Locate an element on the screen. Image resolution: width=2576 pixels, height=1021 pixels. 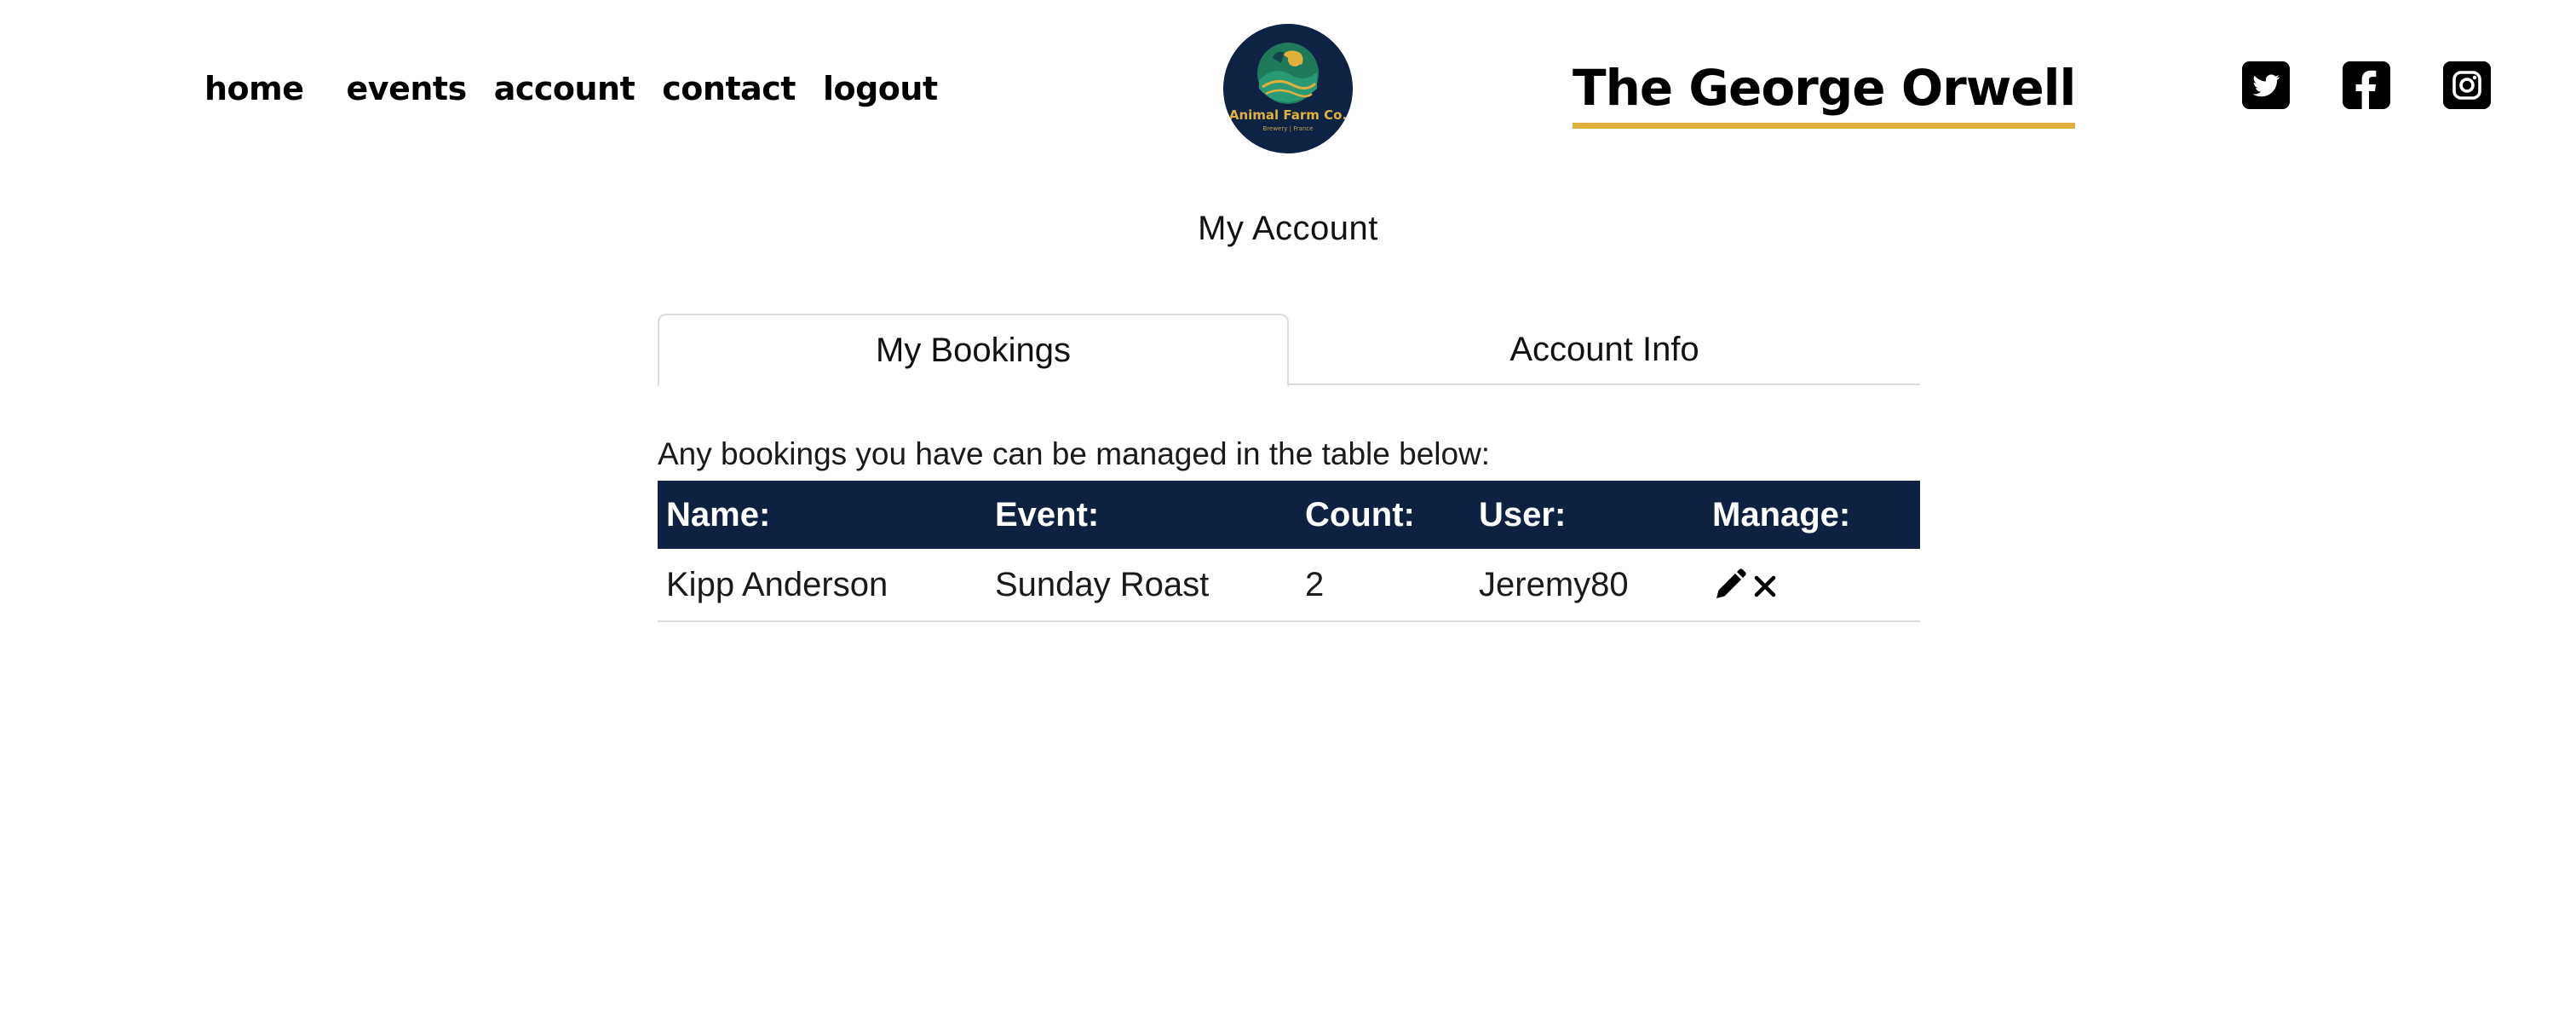
close-icon is located at coordinates (1765, 585).